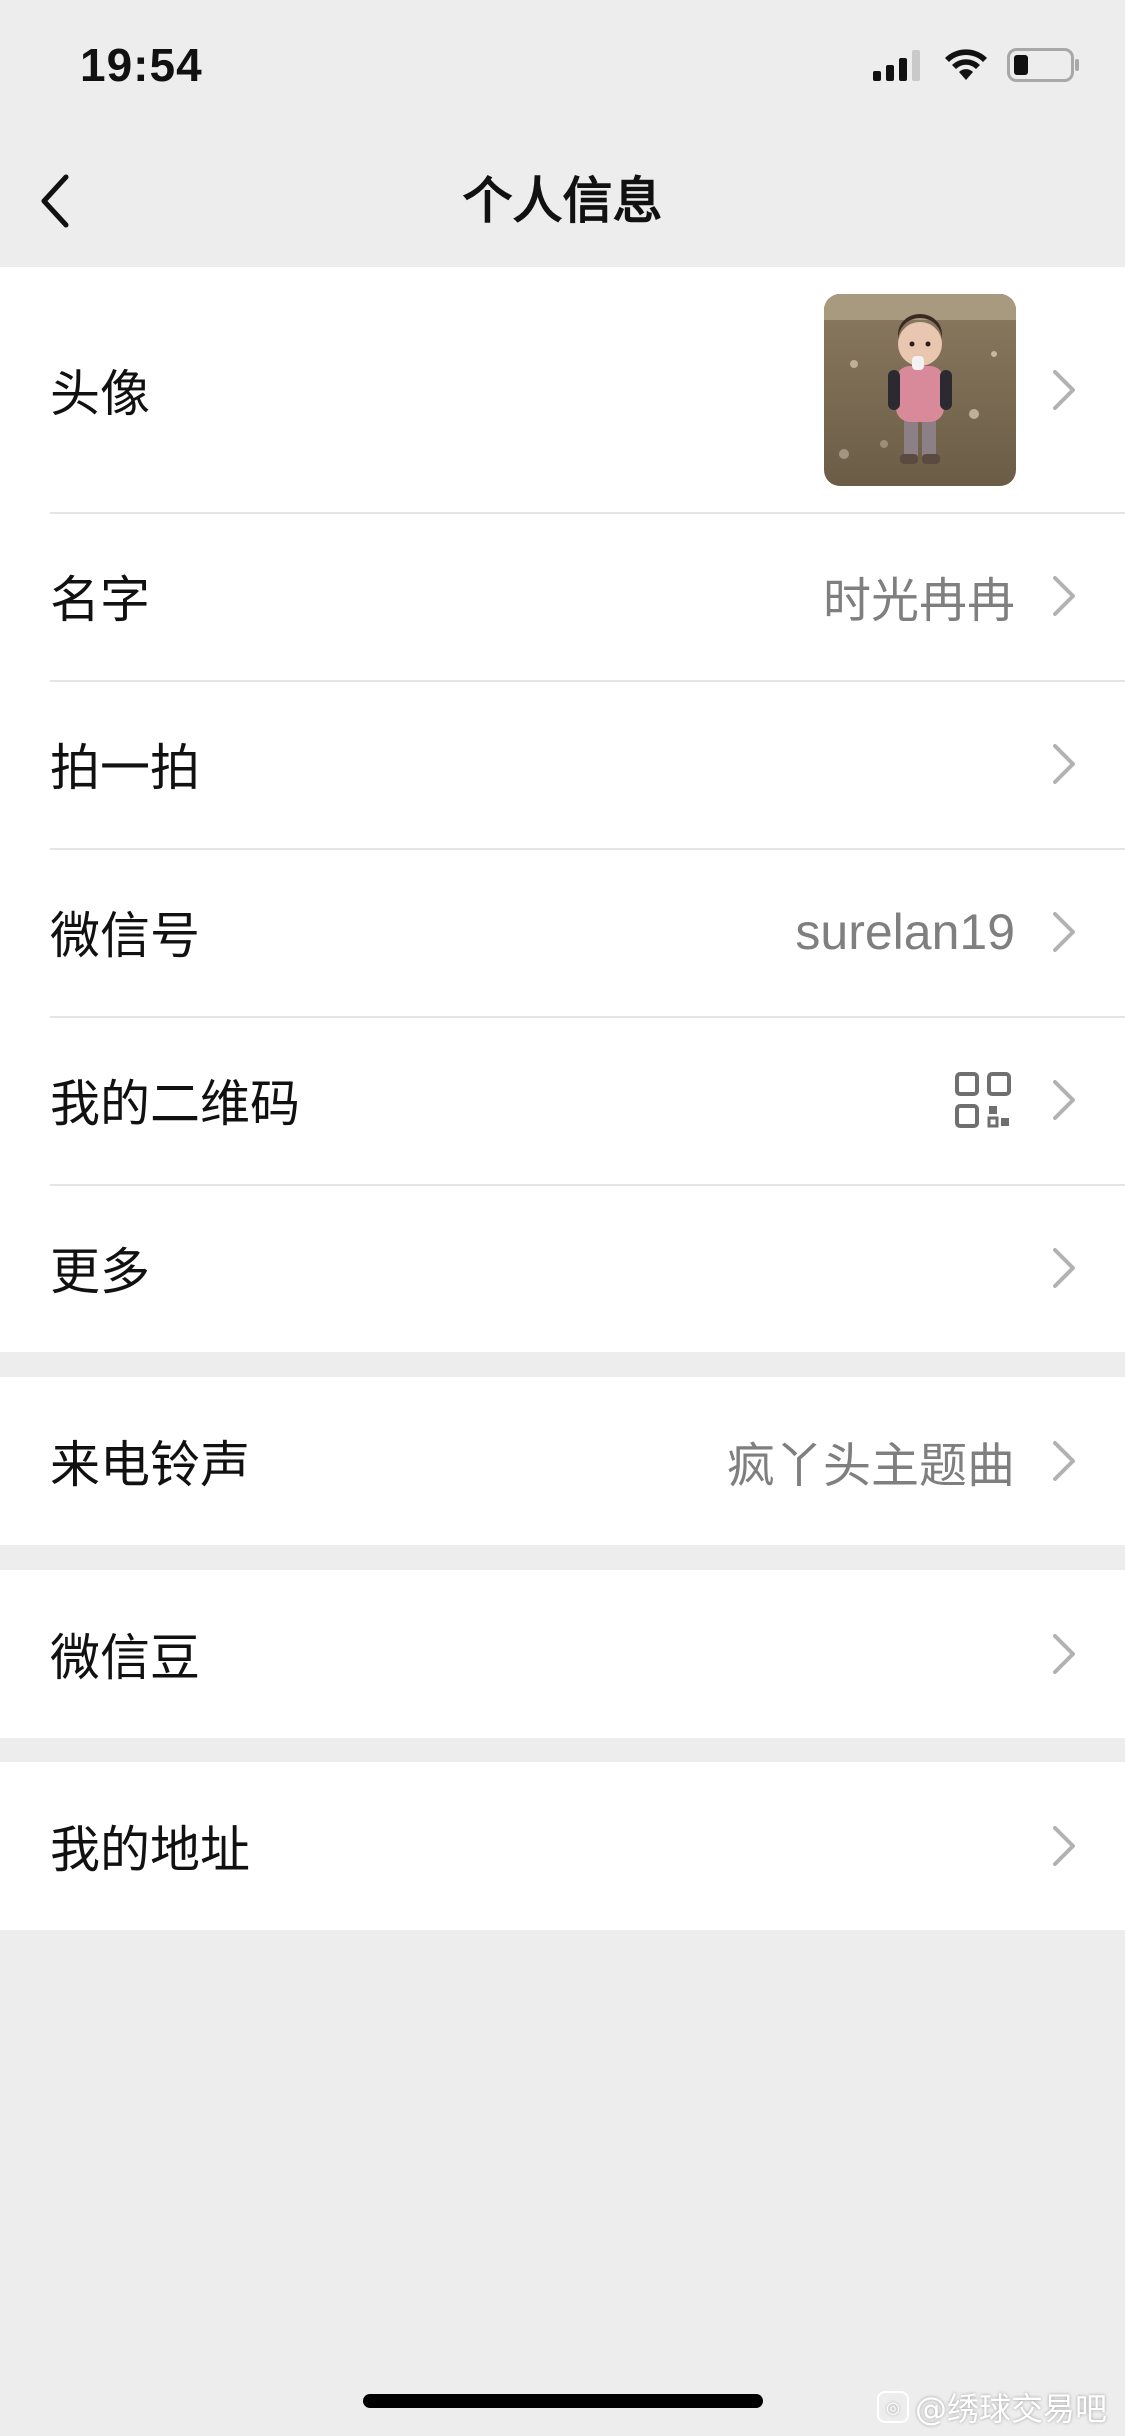  I want to click on pat-row: 拍一拍, so click(562, 764).